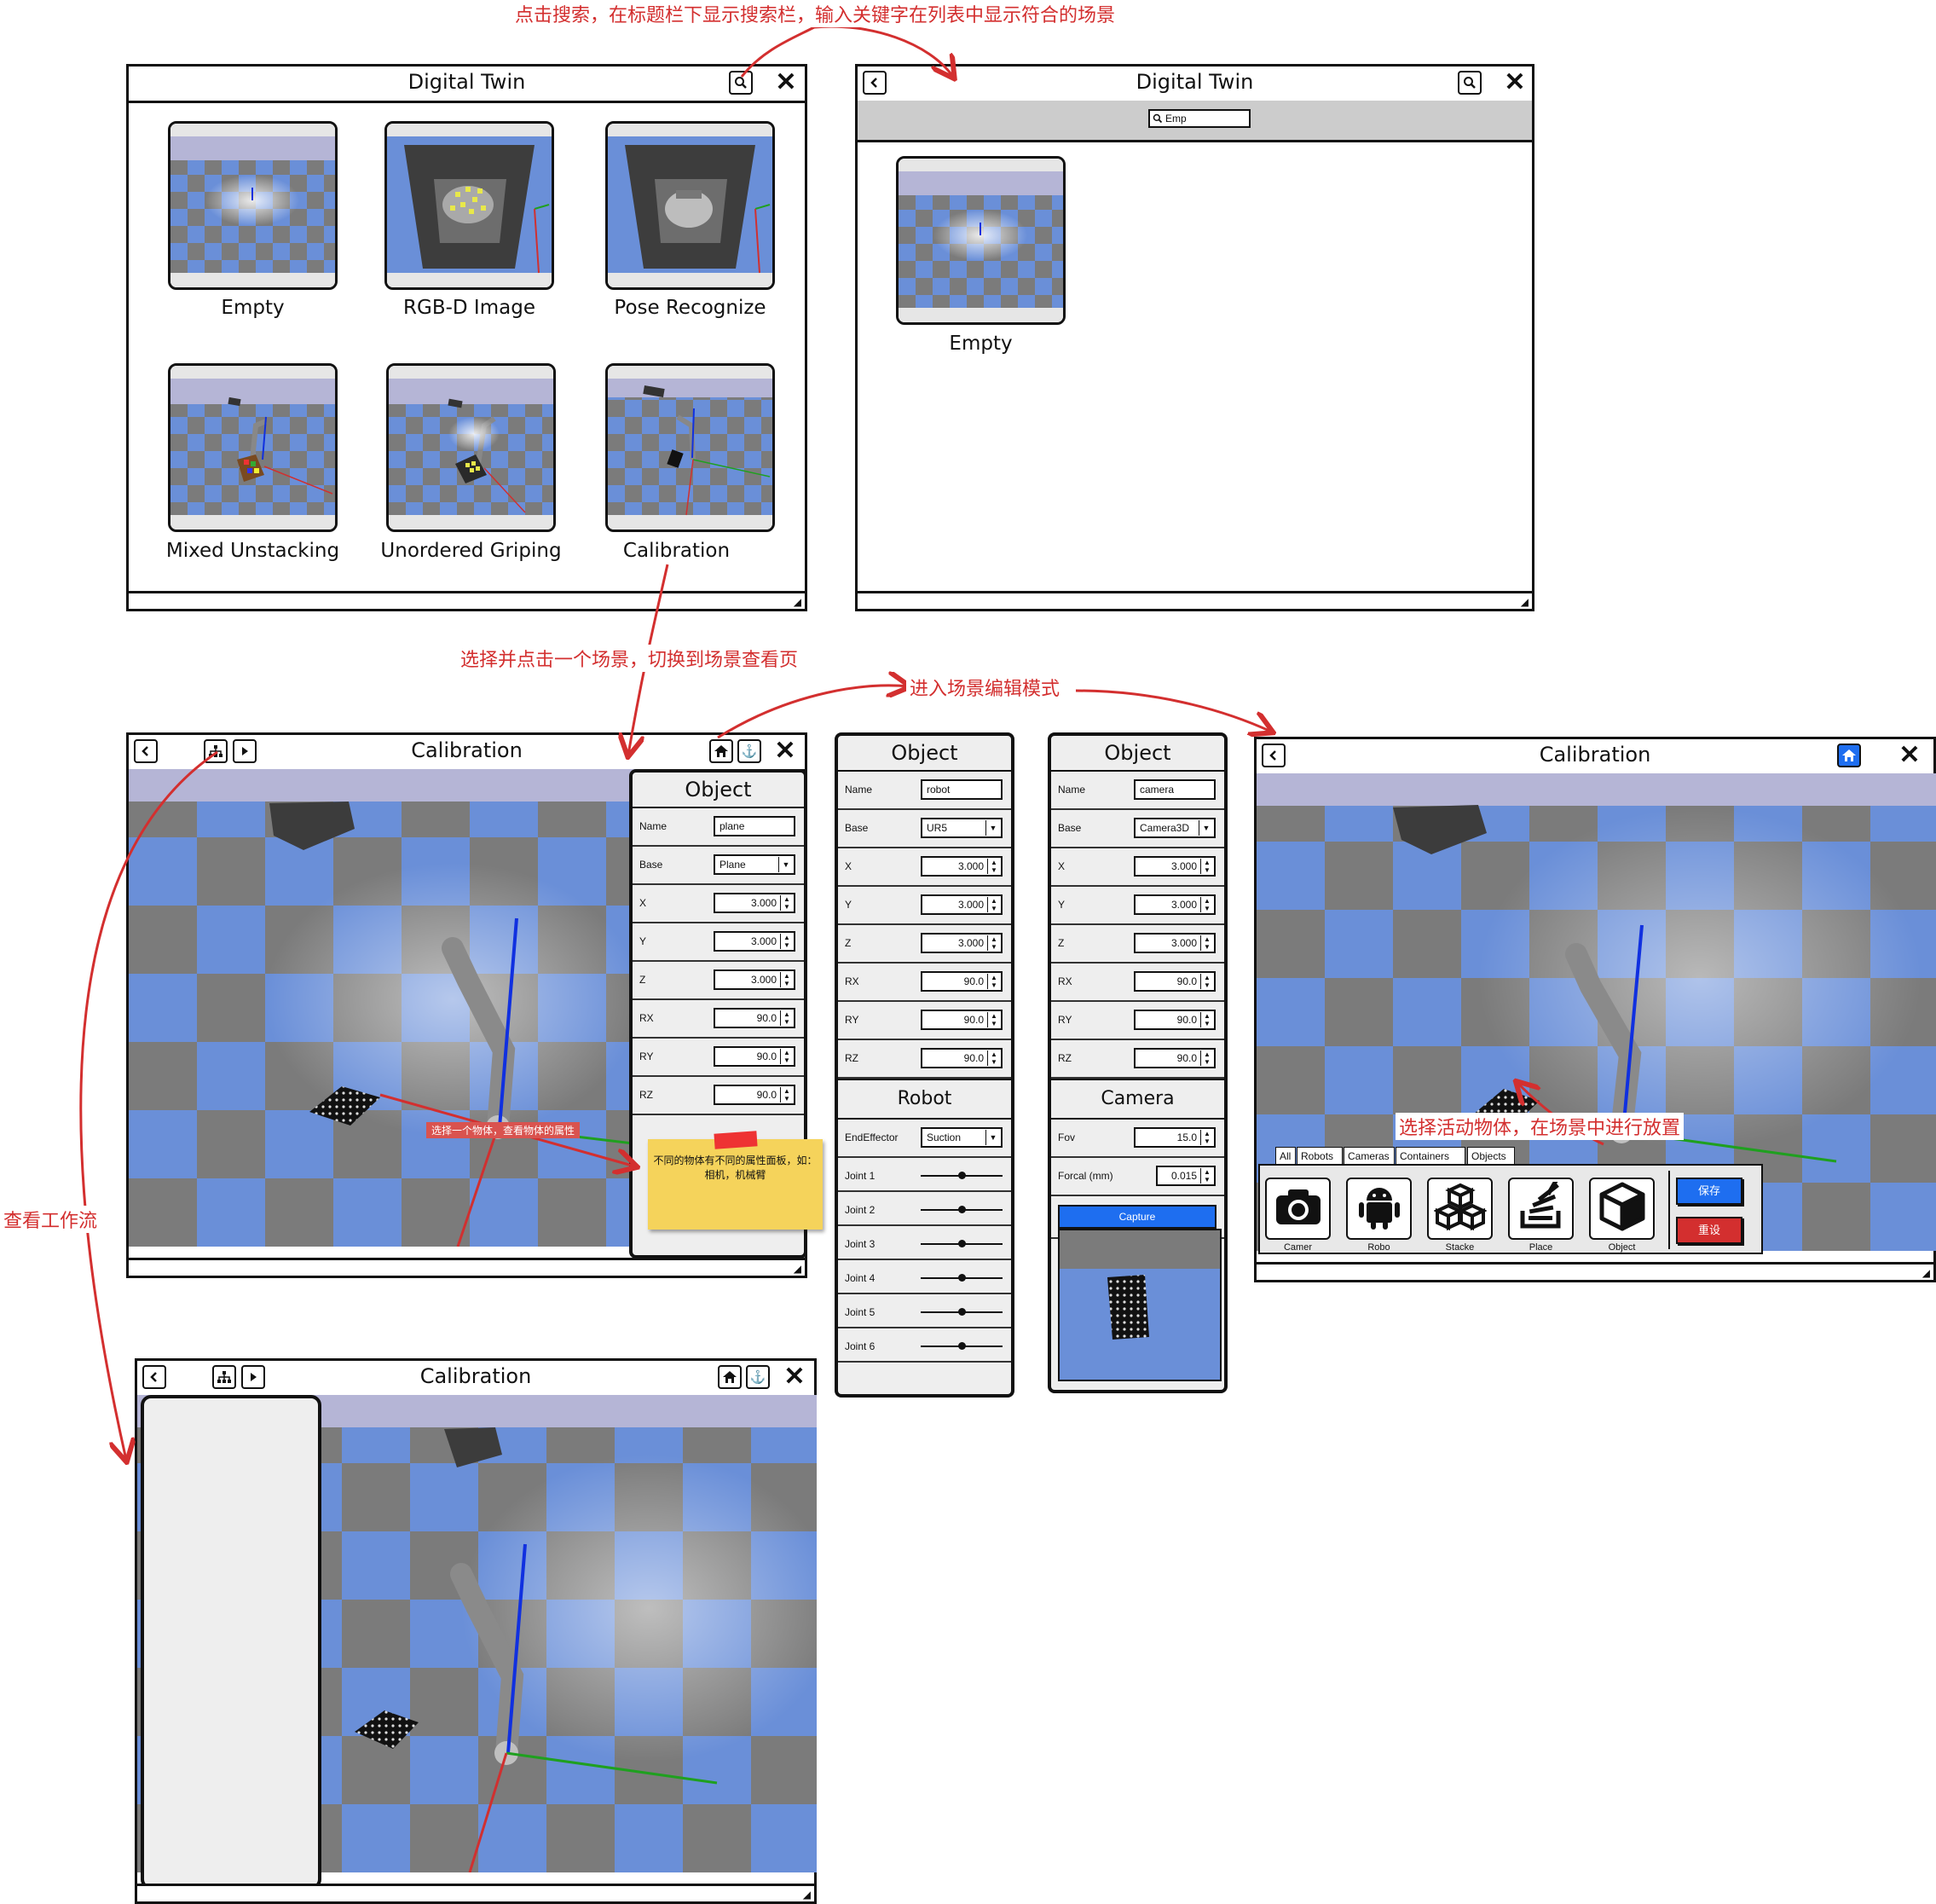  Describe the element at coordinates (962, 1137) in the screenshot. I see `end-effector-select: Suction ▼` at that location.